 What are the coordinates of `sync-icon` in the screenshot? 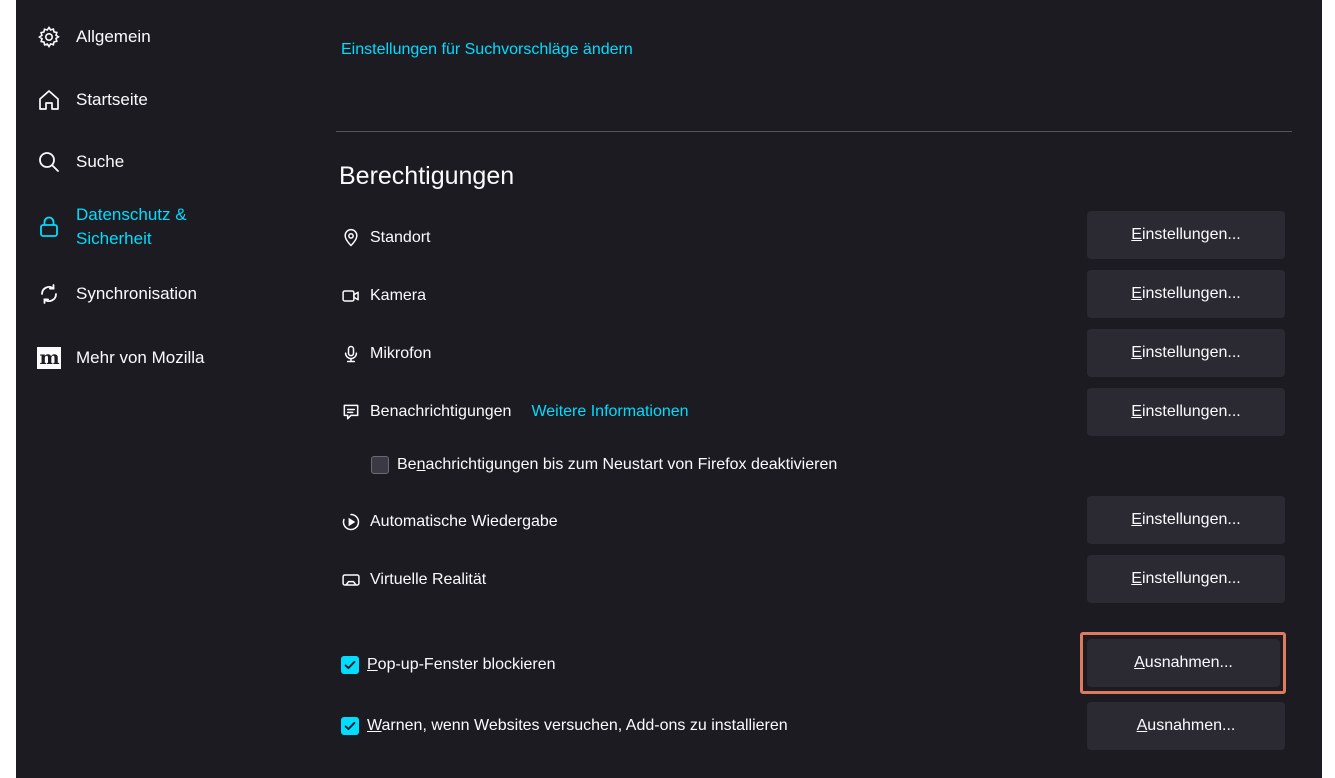 It's located at (49, 294).